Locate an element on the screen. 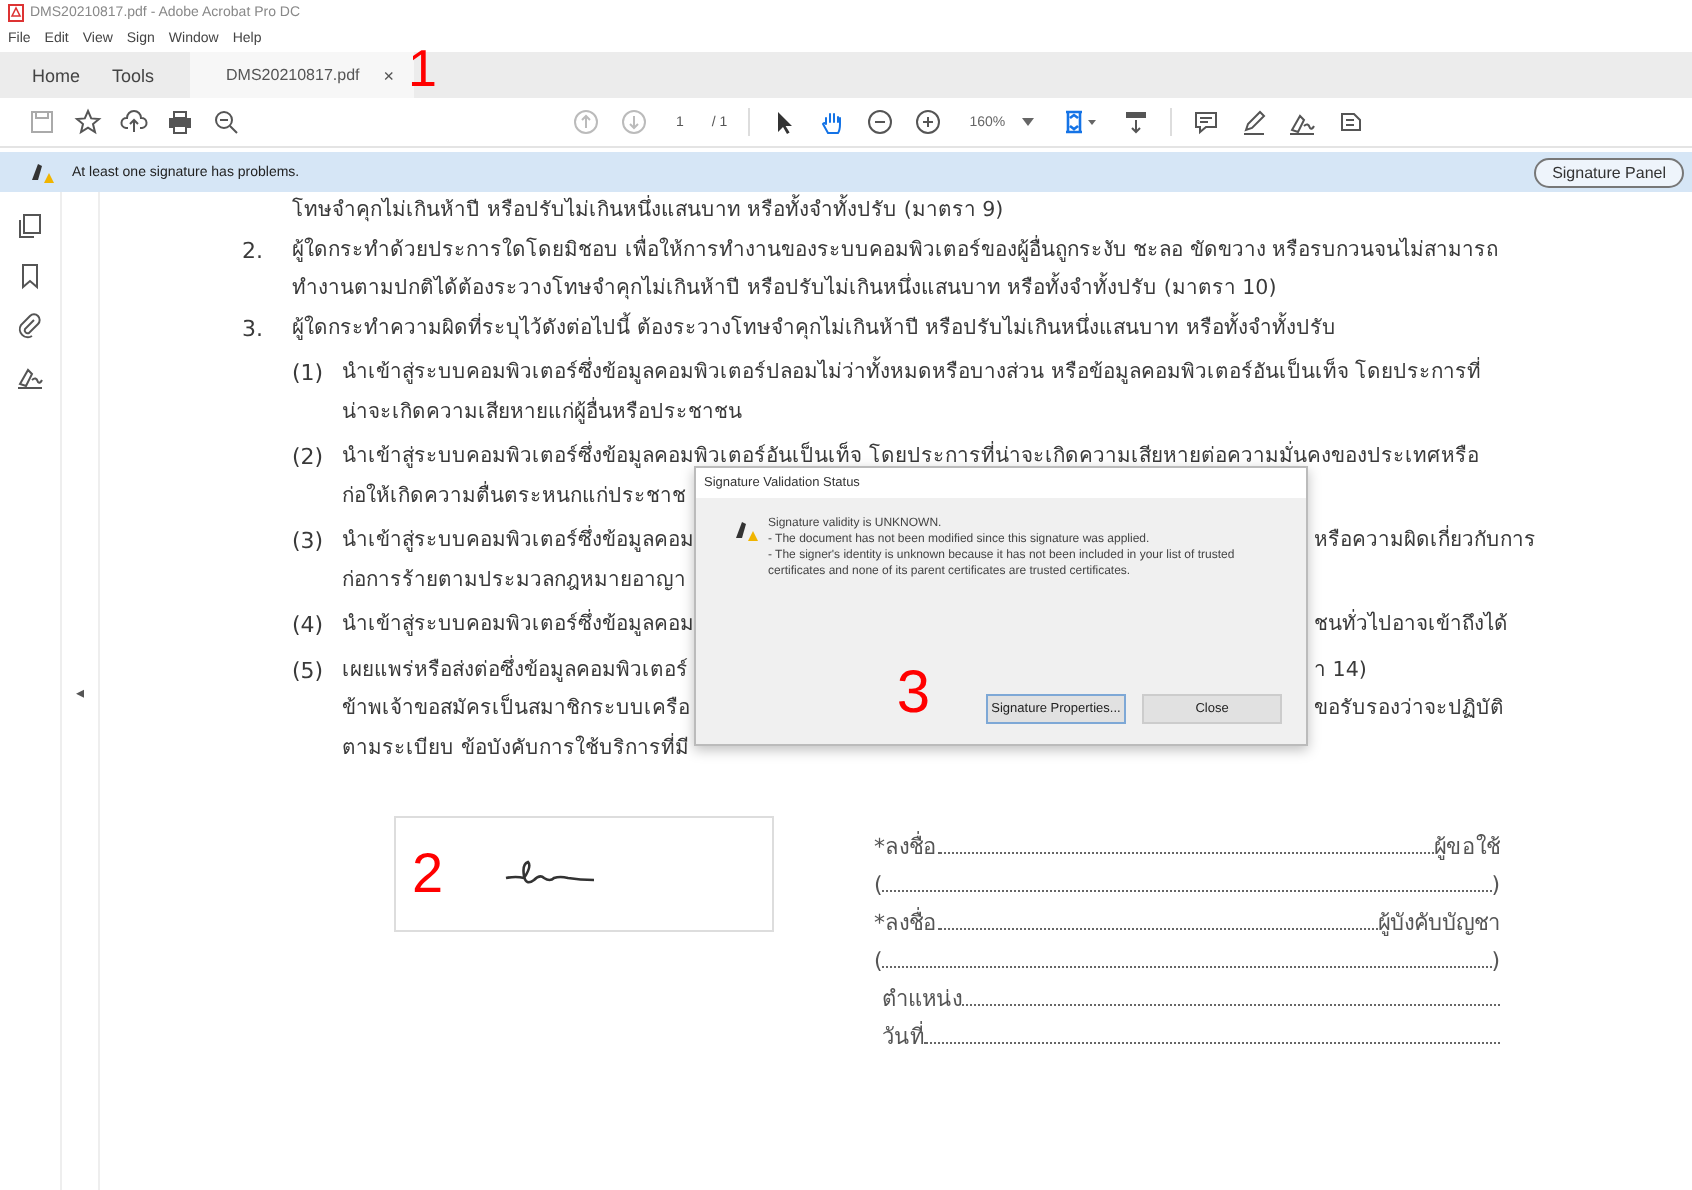 This screenshot has height=1190, width=1692. document-text: ทำงานตามปกติได้ต้องระวางโทษจำคุกไม่เกินห้าปี หรือปรับไม่เกินหนึ่งแสนบาท หรือทั้งจำทั้งปรับ (มาตรา 10) is located at coordinates (784, 287).